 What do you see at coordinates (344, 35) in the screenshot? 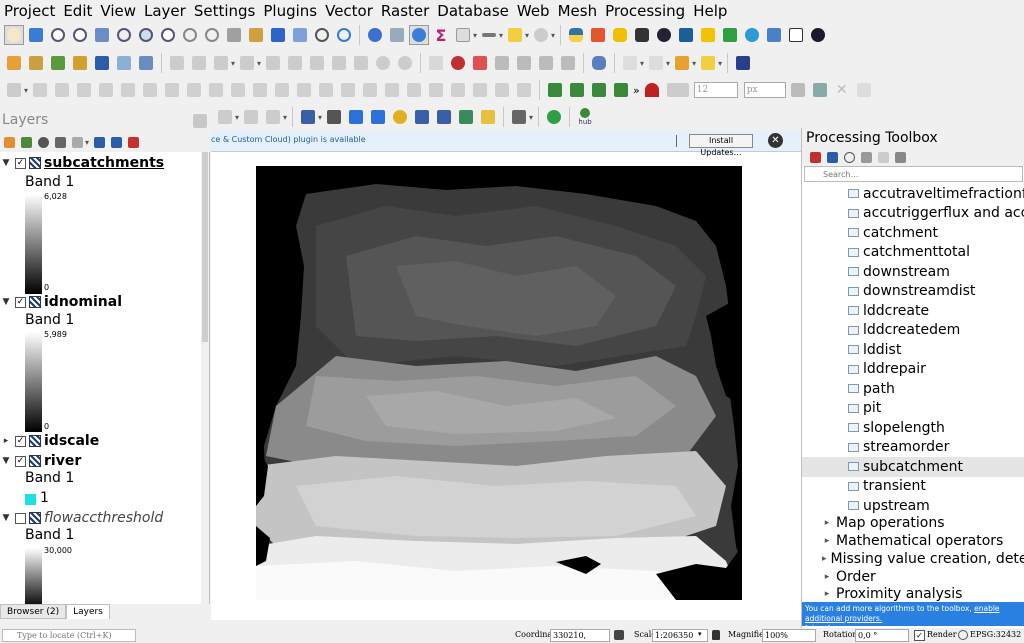
I see `refresh-icon` at bounding box center [344, 35].